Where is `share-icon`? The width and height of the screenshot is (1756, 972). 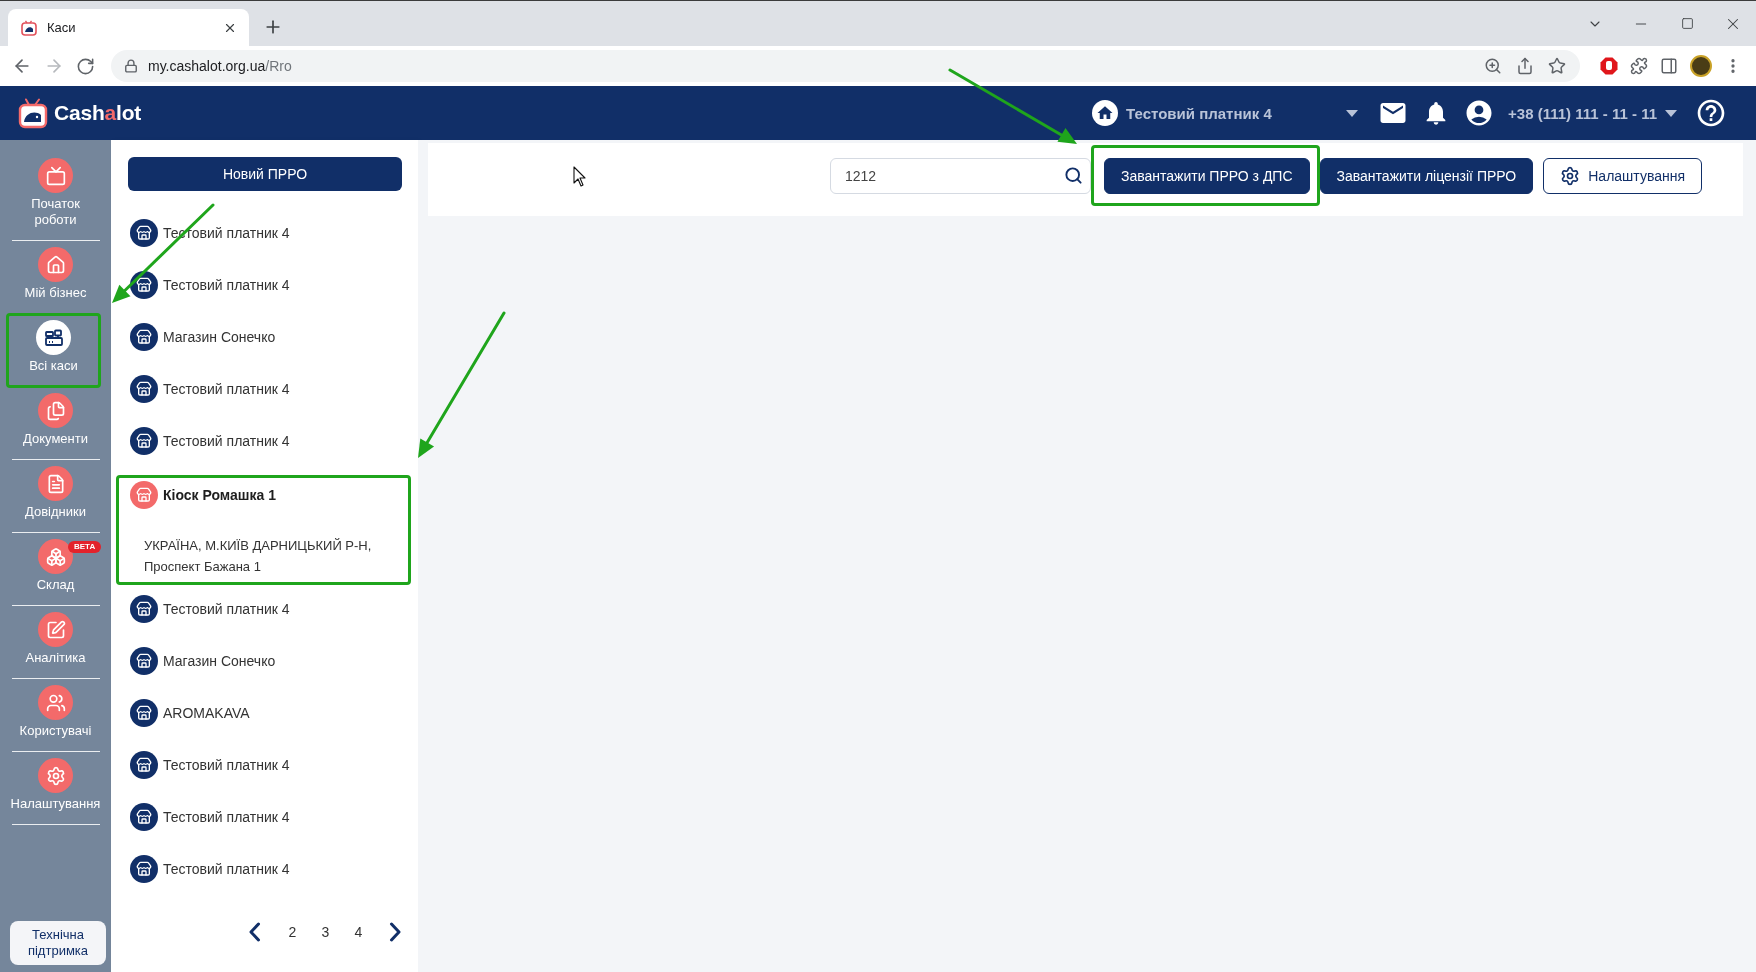
share-icon is located at coordinates (1525, 66).